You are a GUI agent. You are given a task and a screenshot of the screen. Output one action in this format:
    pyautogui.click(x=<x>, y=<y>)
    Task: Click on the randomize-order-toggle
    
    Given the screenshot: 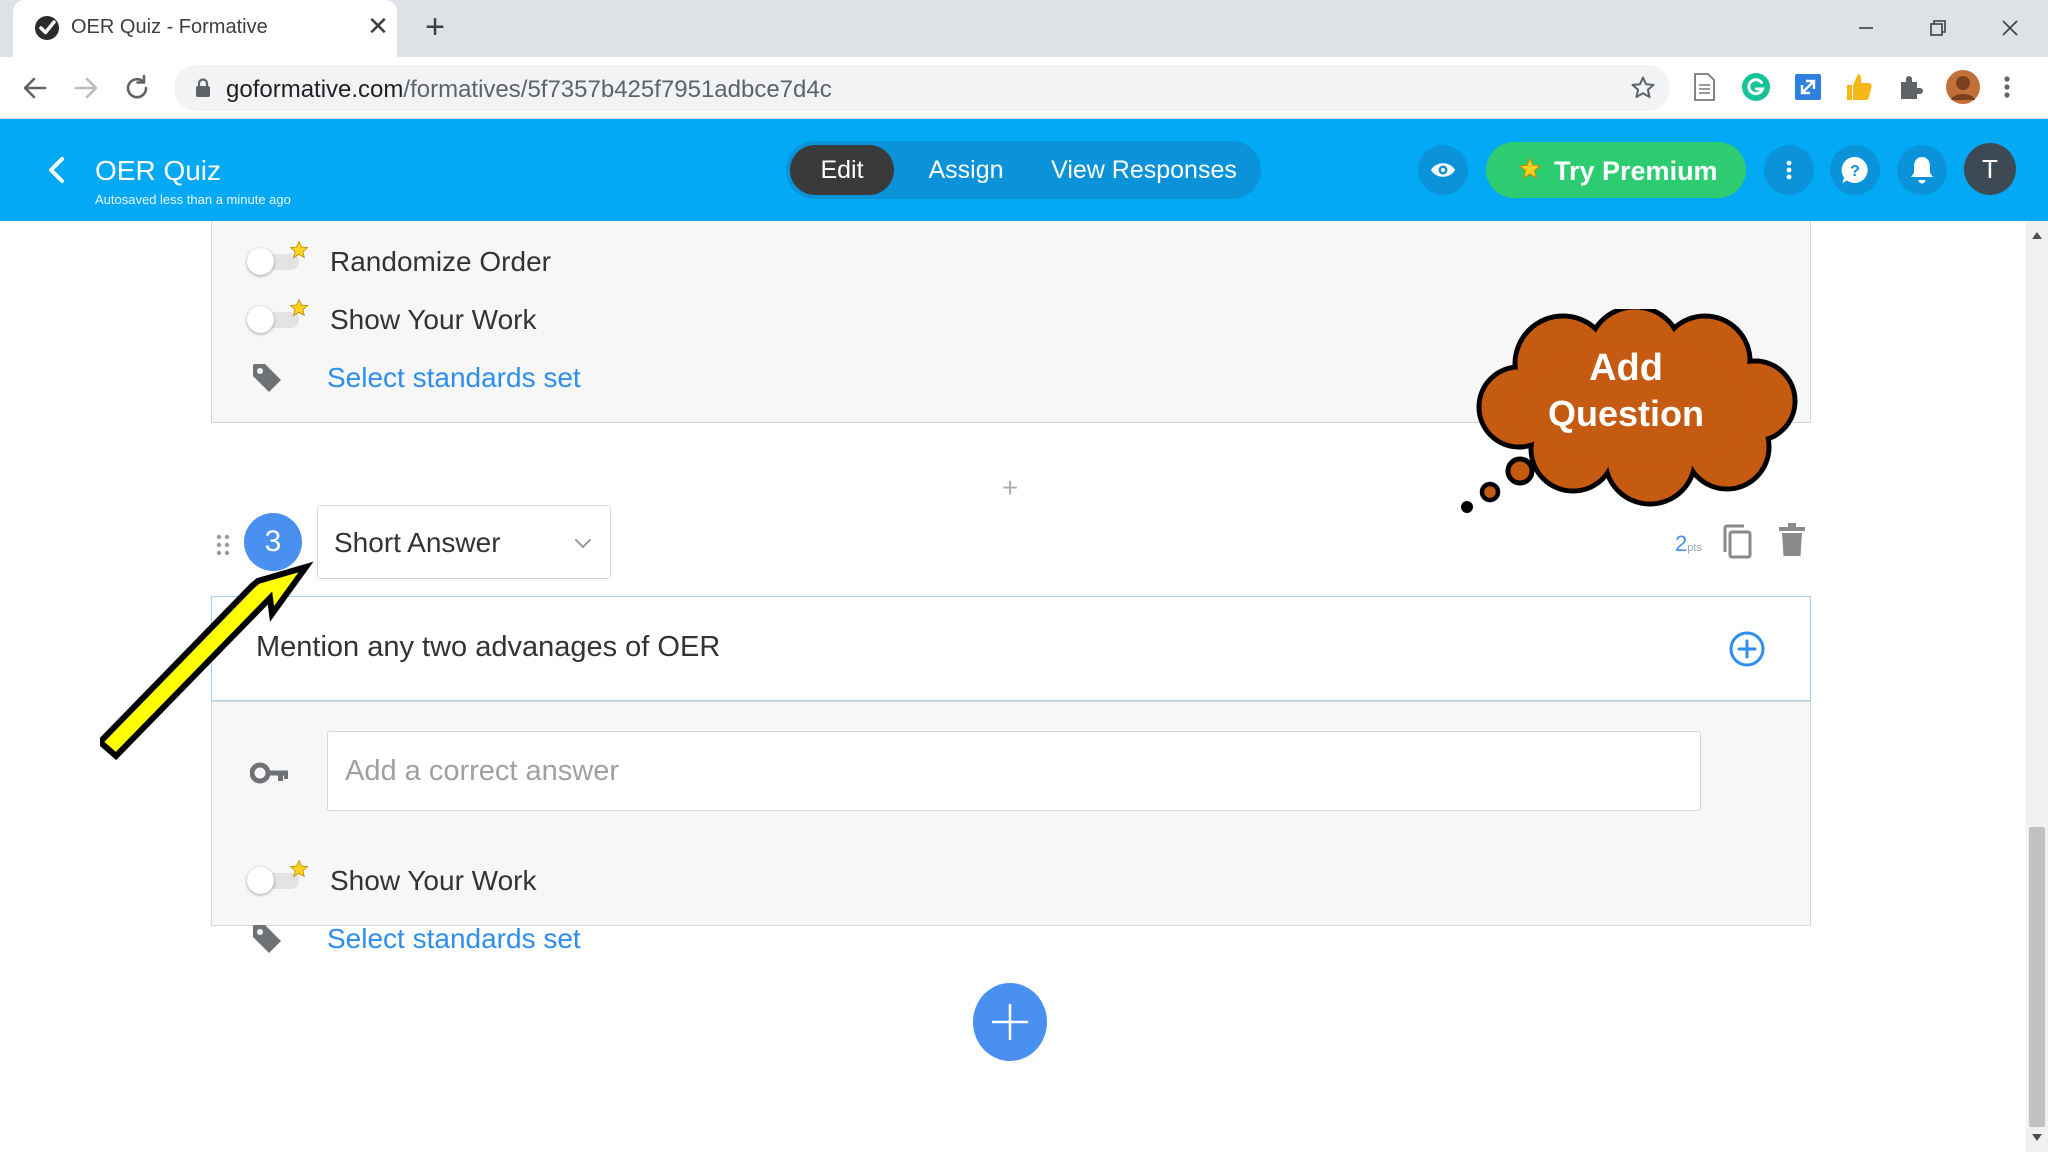 What is the action you would take?
    pyautogui.click(x=278, y=258)
    